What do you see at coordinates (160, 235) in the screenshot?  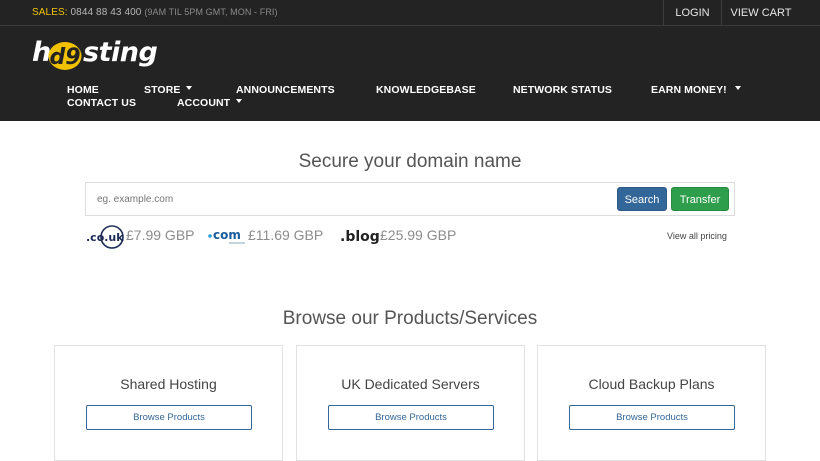 I see `tld-price: £7.99 GBP` at bounding box center [160, 235].